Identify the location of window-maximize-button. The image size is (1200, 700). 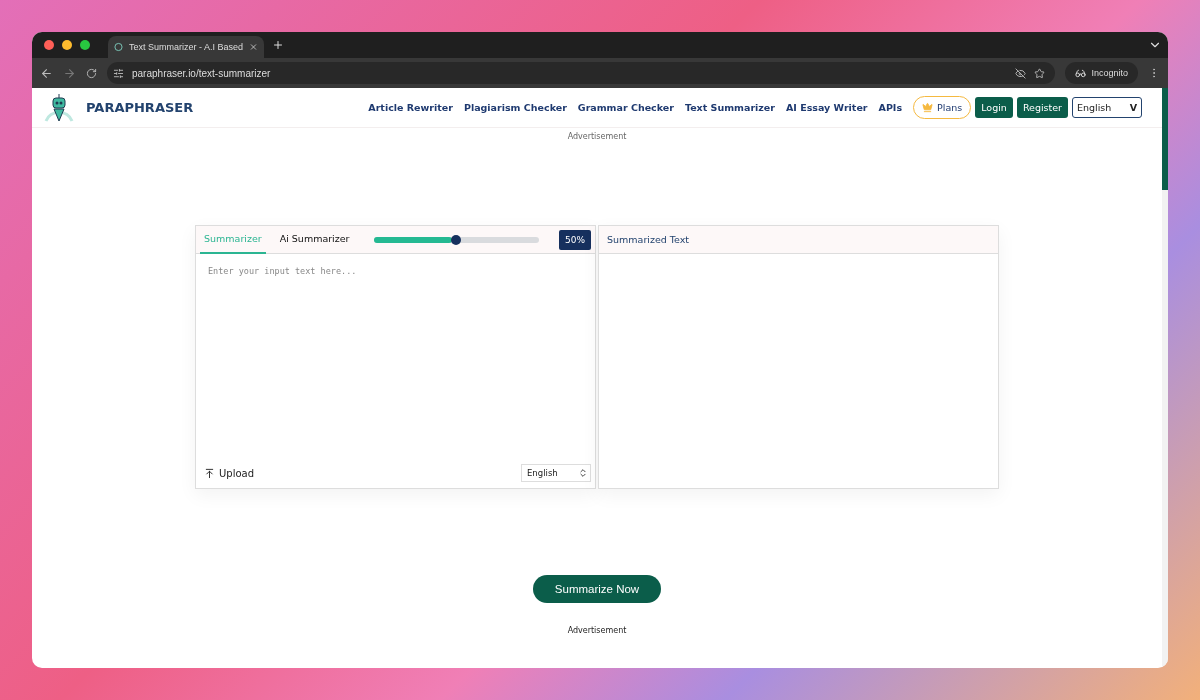
(85, 45).